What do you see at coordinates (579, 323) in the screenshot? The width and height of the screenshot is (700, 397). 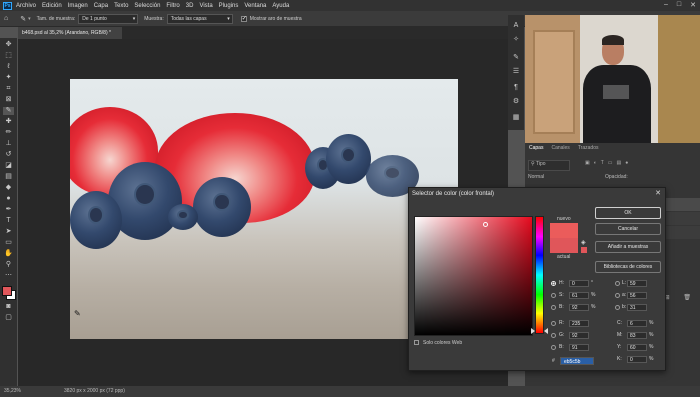 I see `r-input: 235` at bounding box center [579, 323].